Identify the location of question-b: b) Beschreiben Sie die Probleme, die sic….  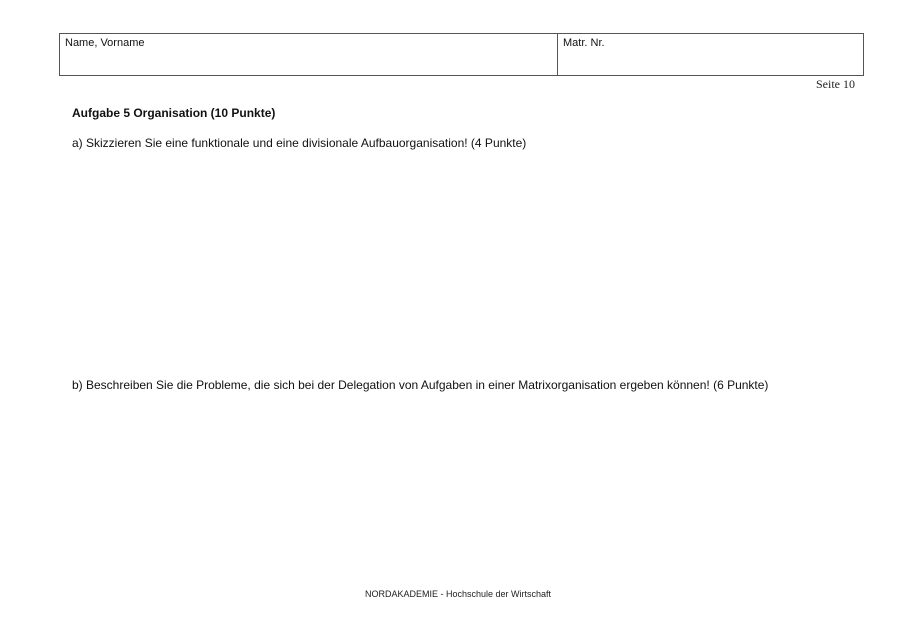
(420, 385).